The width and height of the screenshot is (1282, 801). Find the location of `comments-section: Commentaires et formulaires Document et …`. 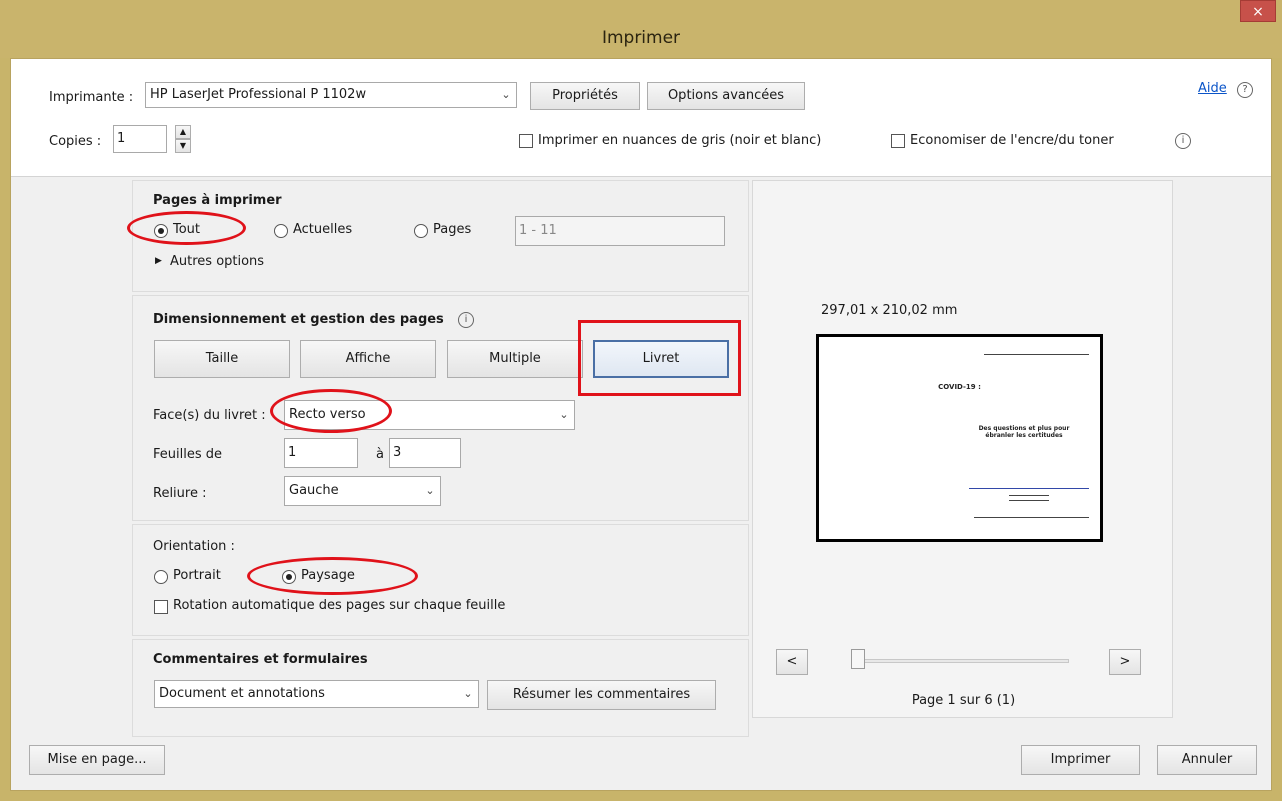

comments-section: Commentaires et formulaires Document et … is located at coordinates (440, 688).